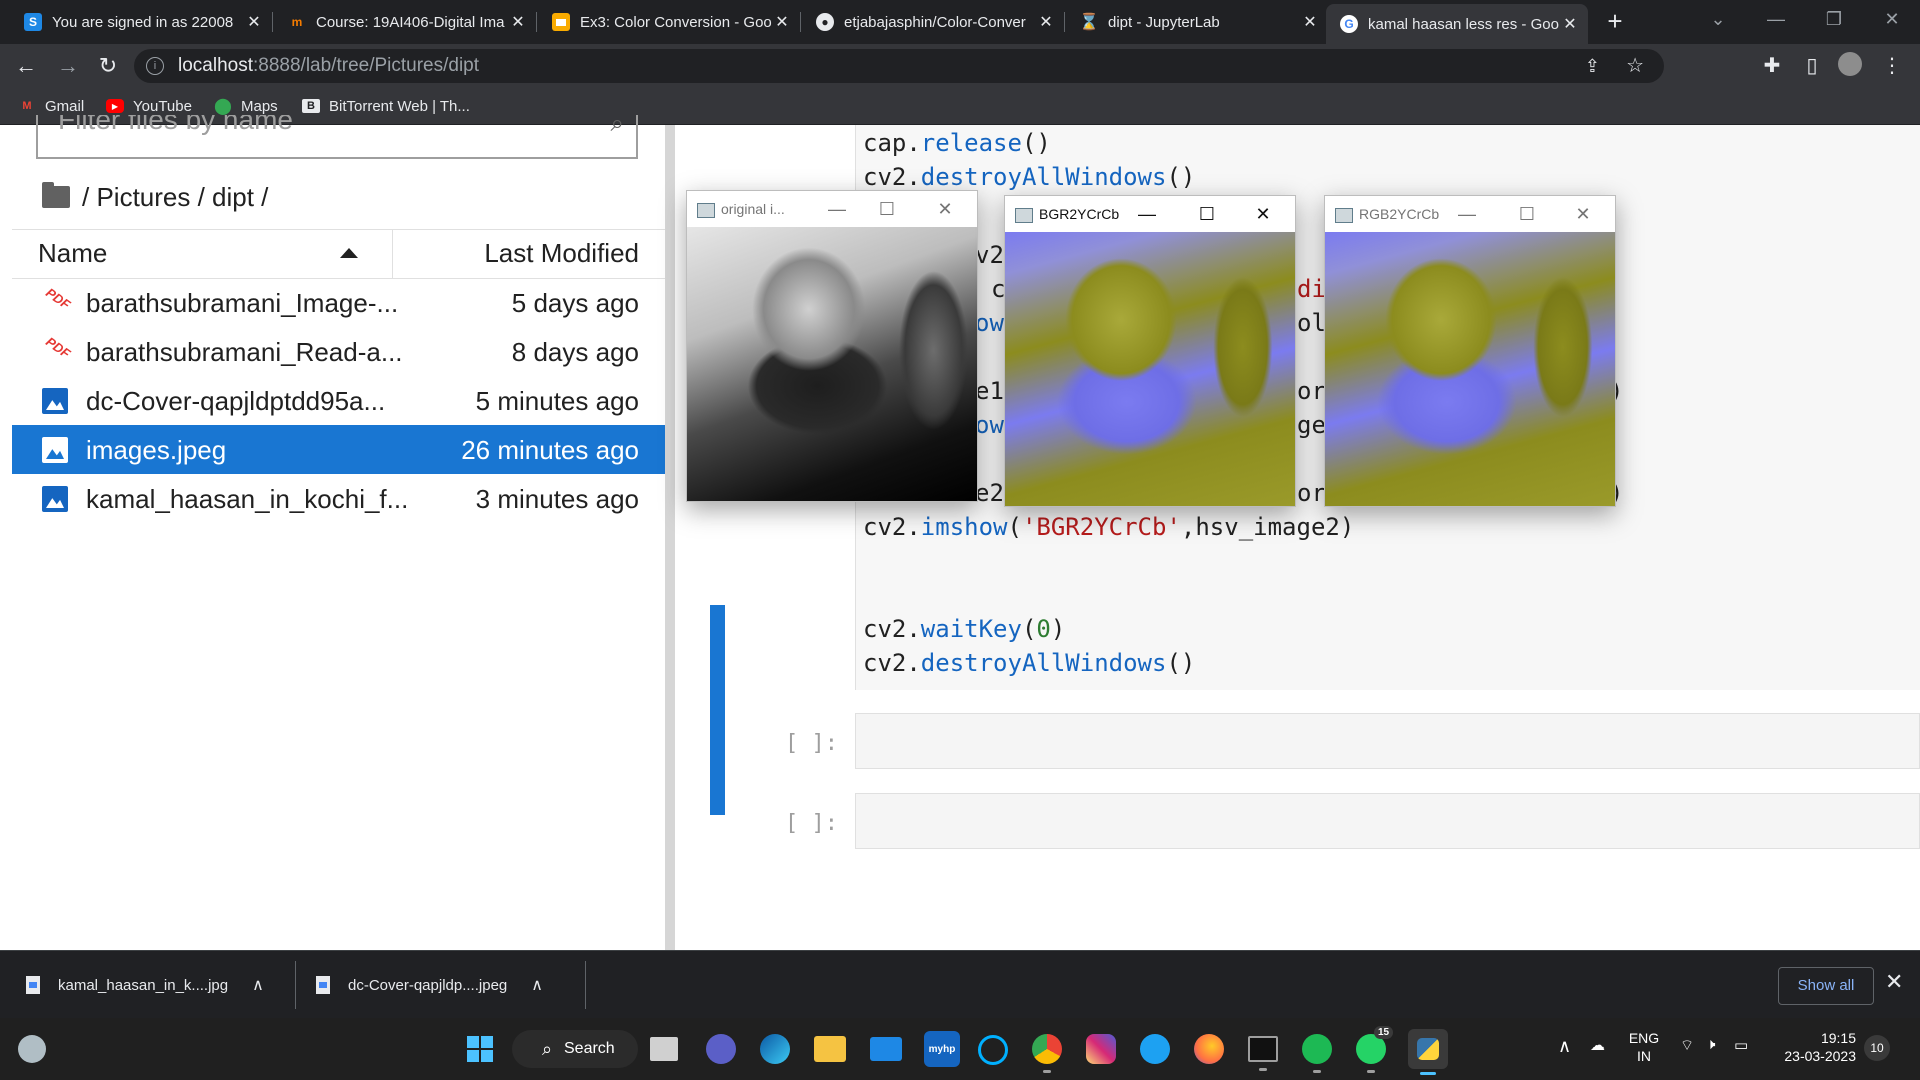 Image resolution: width=1920 pixels, height=1080 pixels. Describe the element at coordinates (933, 22) in the screenshot. I see `tab-github: ● etjabajasphin/Color-Conver ✕` at that location.